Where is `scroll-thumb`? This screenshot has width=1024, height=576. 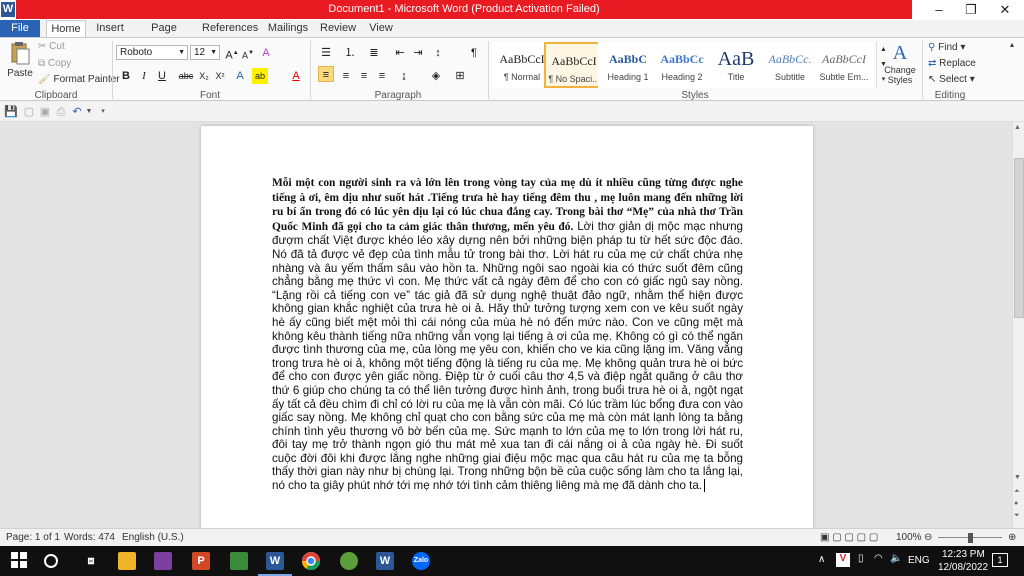 scroll-thumb is located at coordinates (1019, 238).